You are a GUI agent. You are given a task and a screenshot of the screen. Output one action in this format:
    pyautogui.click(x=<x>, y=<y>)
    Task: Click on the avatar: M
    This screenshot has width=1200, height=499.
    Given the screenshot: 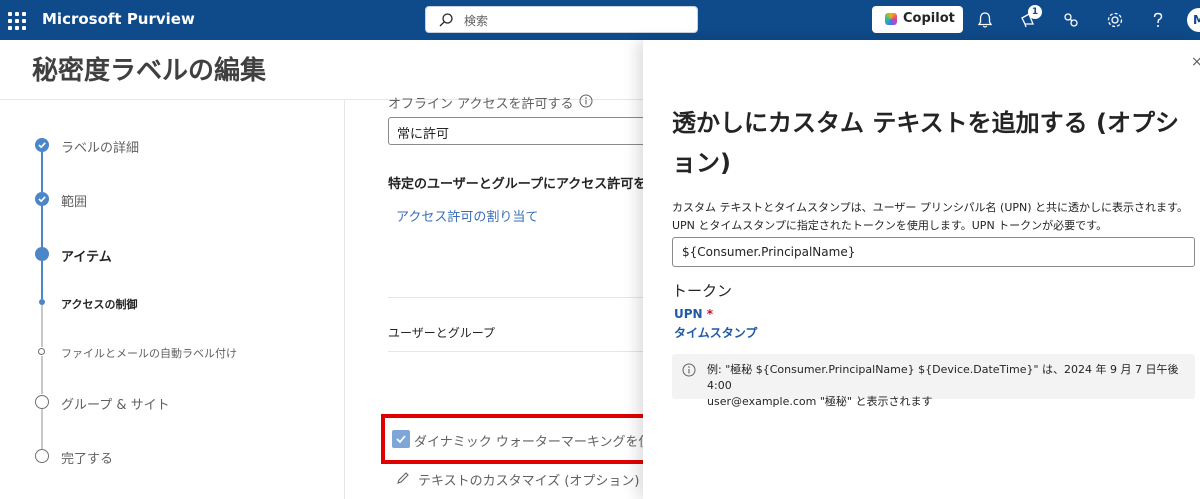 What is the action you would take?
    pyautogui.click(x=1193, y=20)
    